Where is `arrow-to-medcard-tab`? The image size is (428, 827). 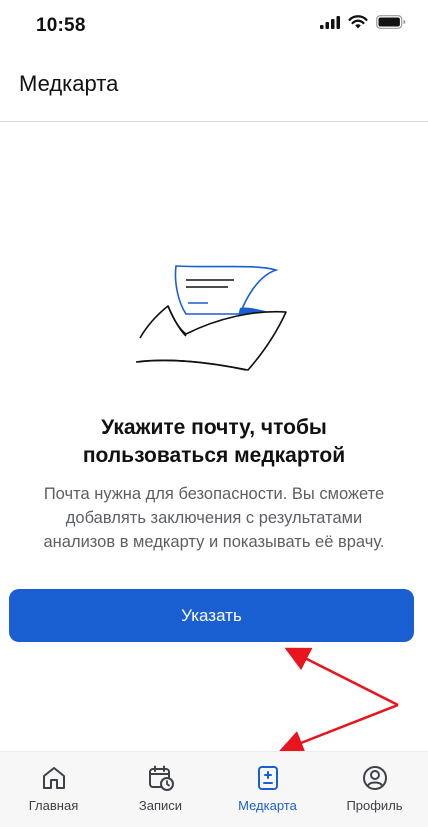 arrow-to-medcard-tab is located at coordinates (338, 729).